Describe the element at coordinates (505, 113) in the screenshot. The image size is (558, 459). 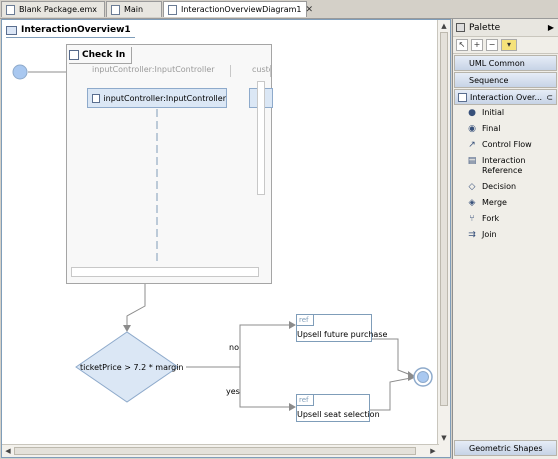
I see `palette-item-initial: ● Initial` at that location.